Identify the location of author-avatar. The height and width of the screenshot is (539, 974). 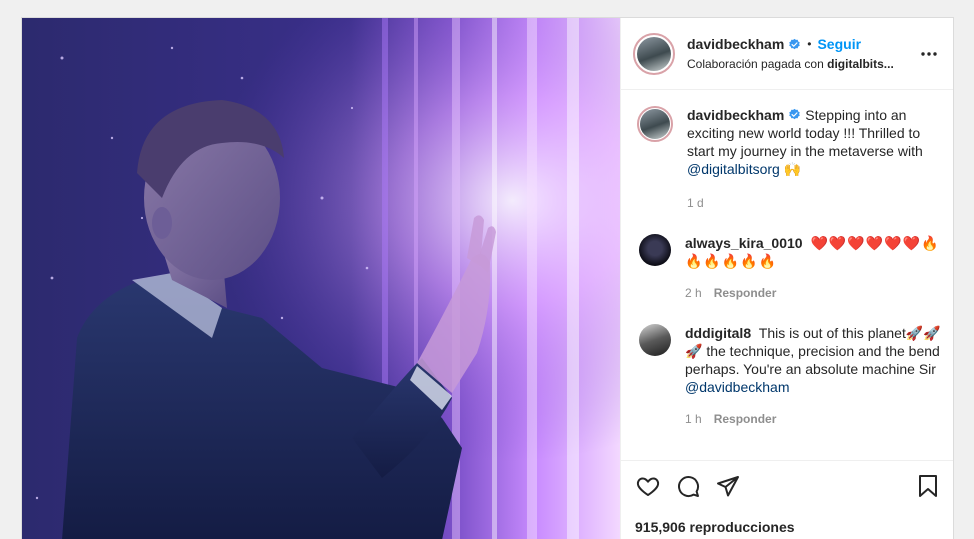
(654, 53).